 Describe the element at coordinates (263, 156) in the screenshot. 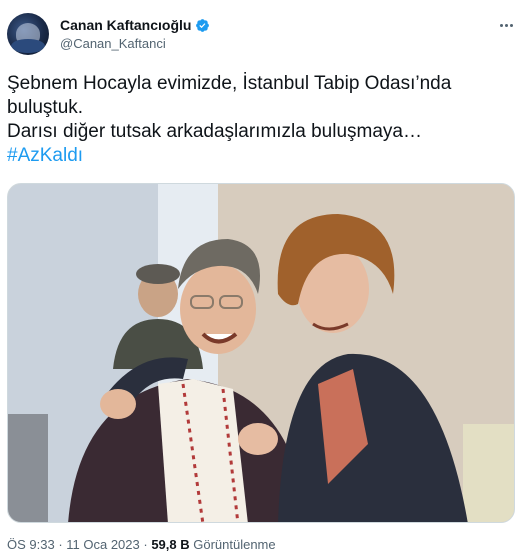

I see `hashtag-link: #AzKaldı` at that location.